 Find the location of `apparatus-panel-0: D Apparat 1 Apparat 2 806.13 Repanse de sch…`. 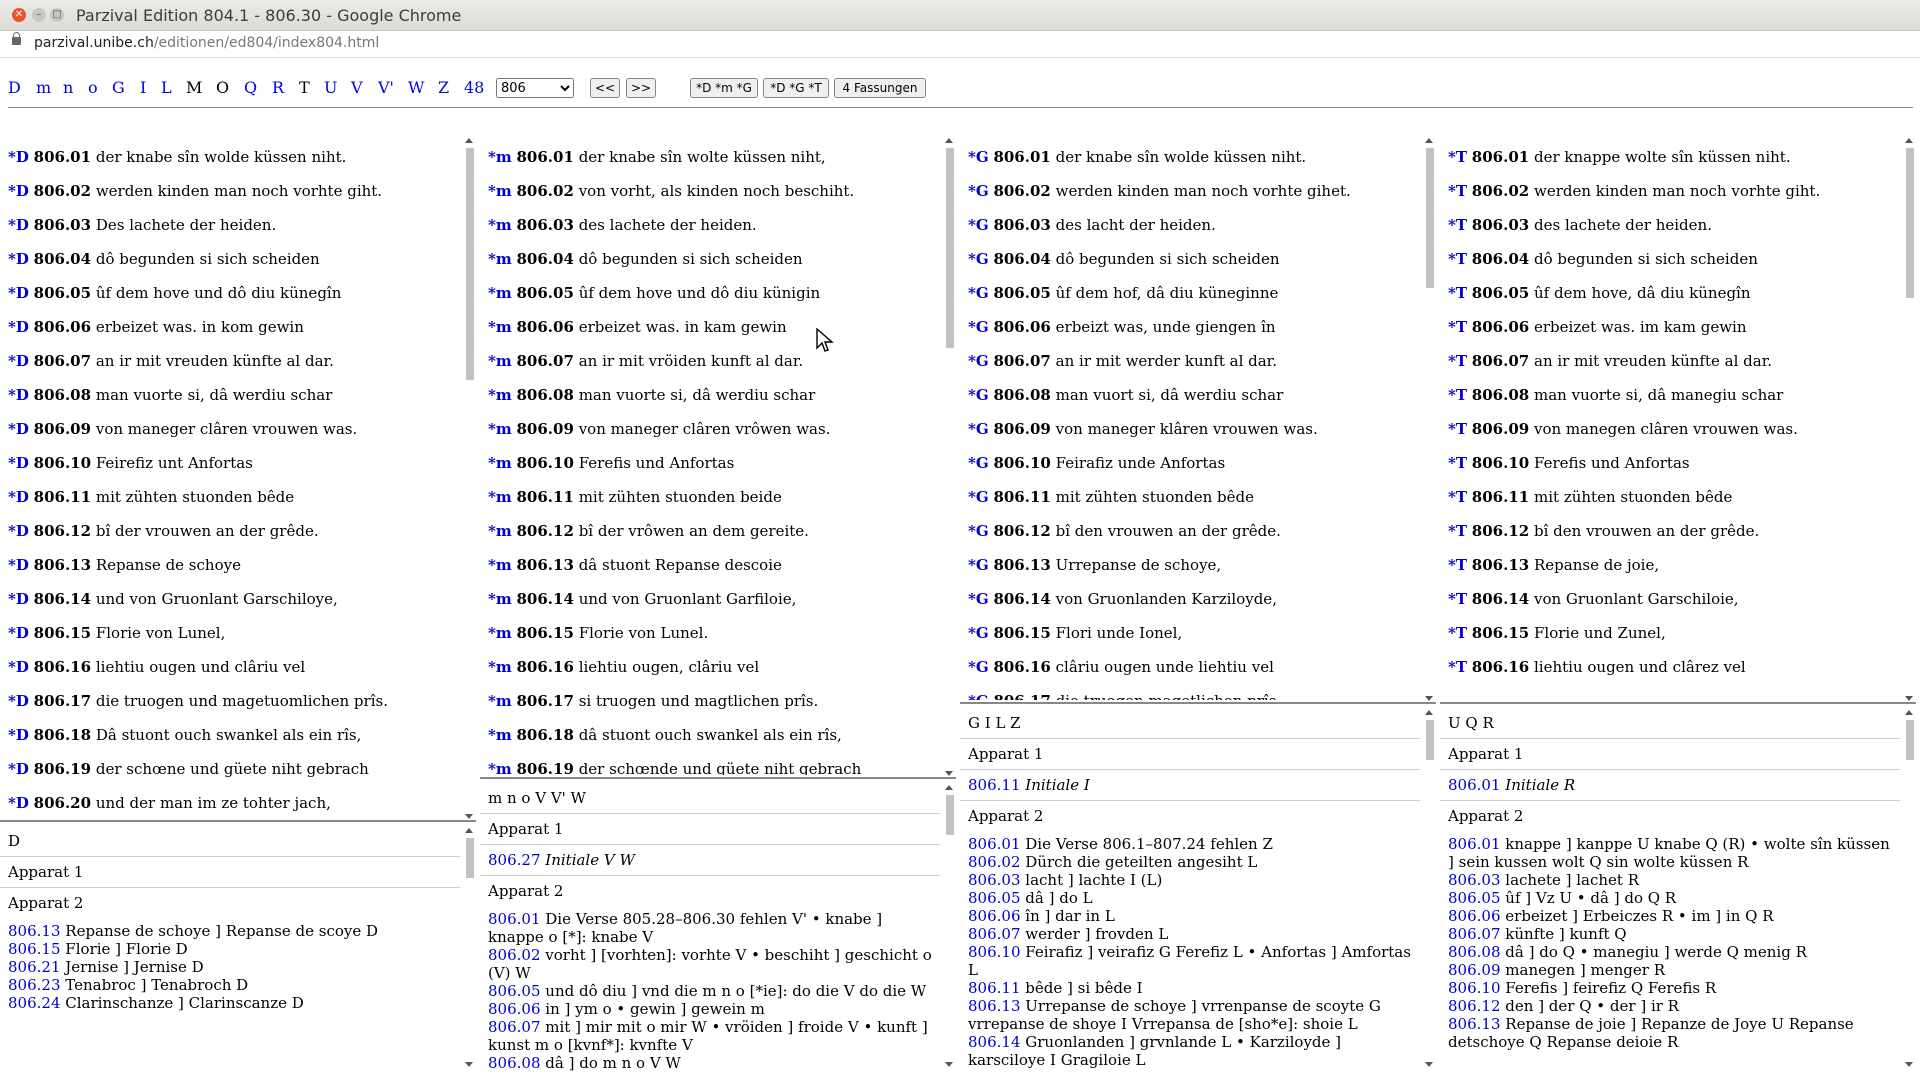

apparatus-panel-0: D Apparat 1 Apparat 2 806.13 Repanse de sch… is located at coordinates (234, 953).